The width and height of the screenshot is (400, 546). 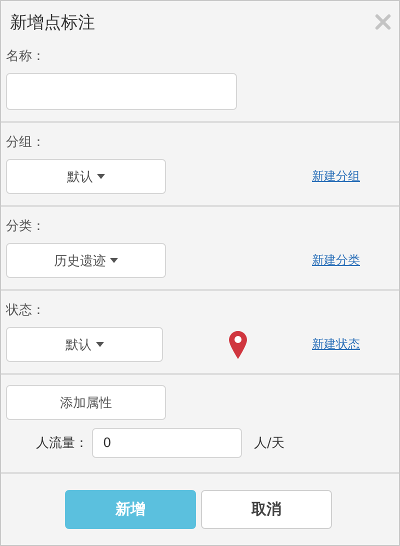 What do you see at coordinates (336, 176) in the screenshot?
I see `create-link: 新建分组` at bounding box center [336, 176].